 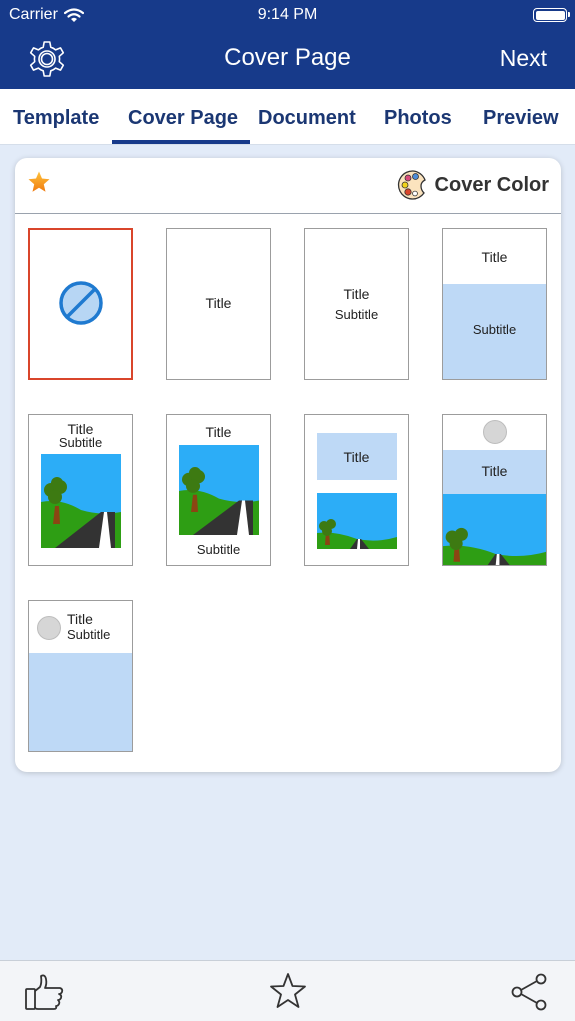 What do you see at coordinates (39, 182) in the screenshot?
I see `star-filled-icon` at bounding box center [39, 182].